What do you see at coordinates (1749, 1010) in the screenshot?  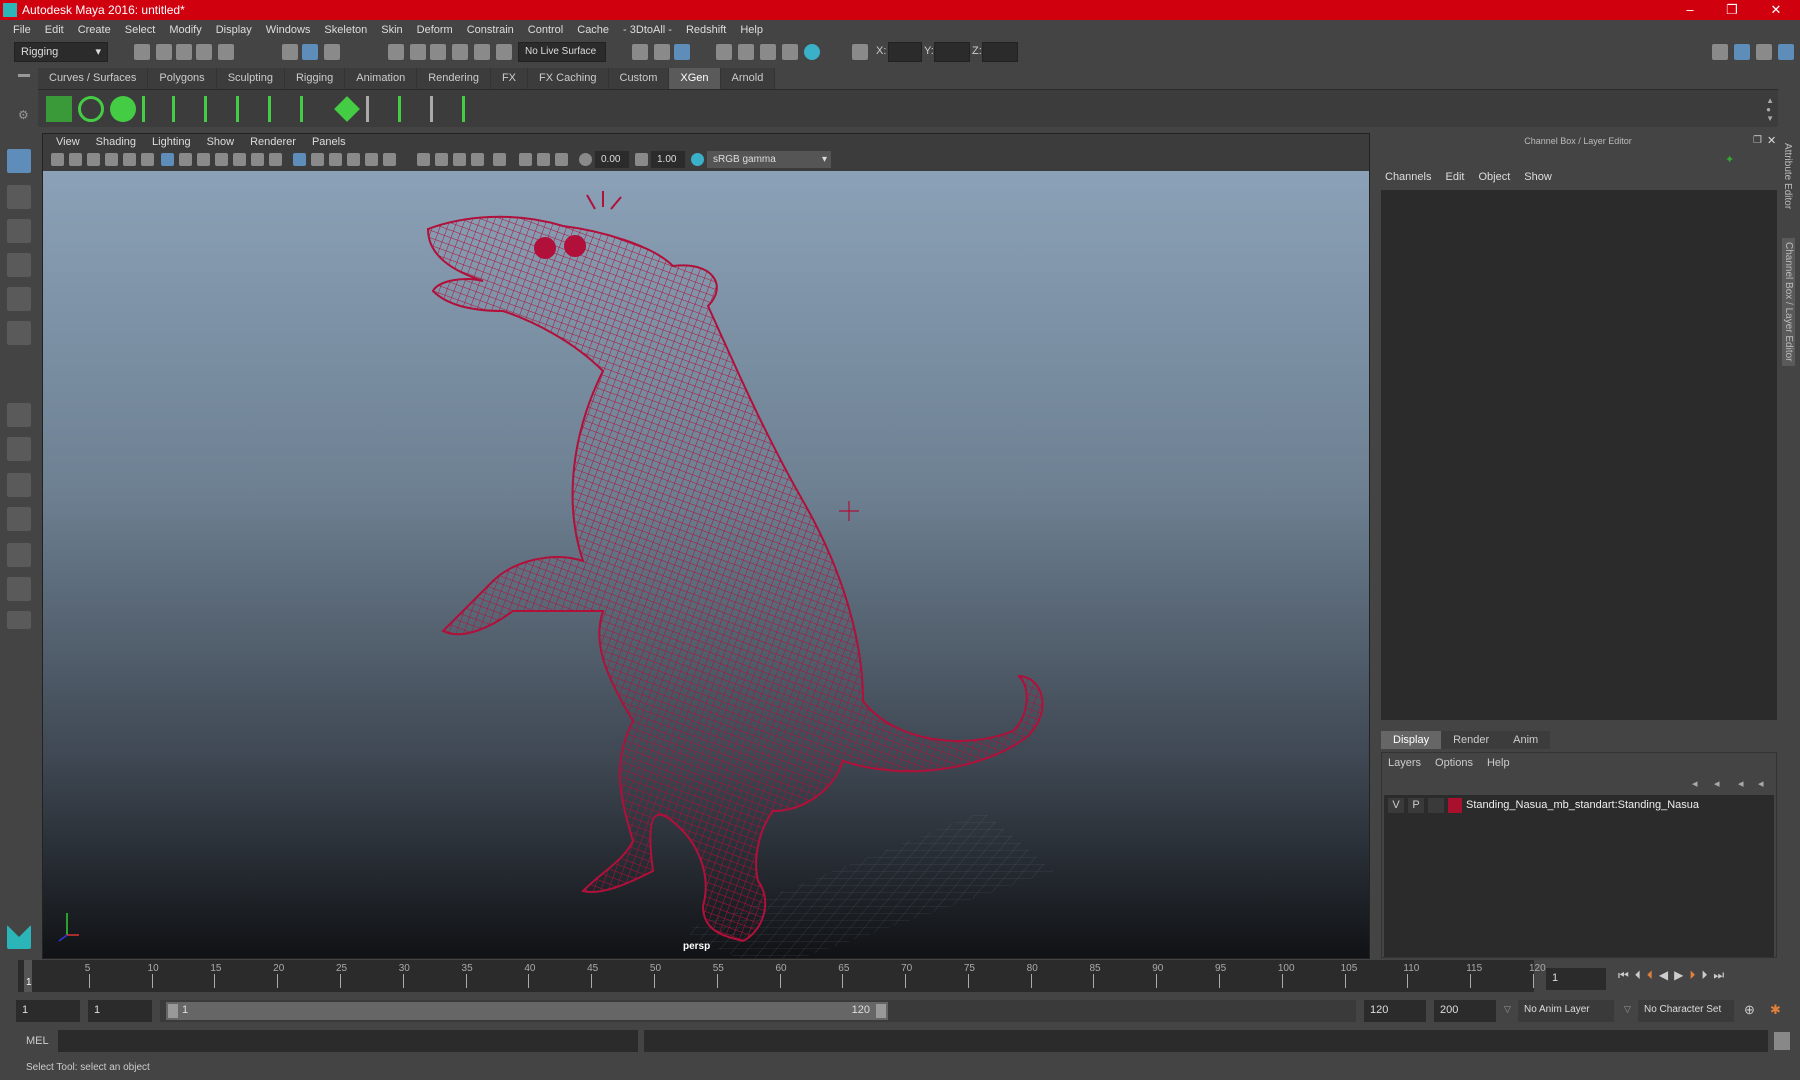 I see `auto-key-icon: ⊕` at bounding box center [1749, 1010].